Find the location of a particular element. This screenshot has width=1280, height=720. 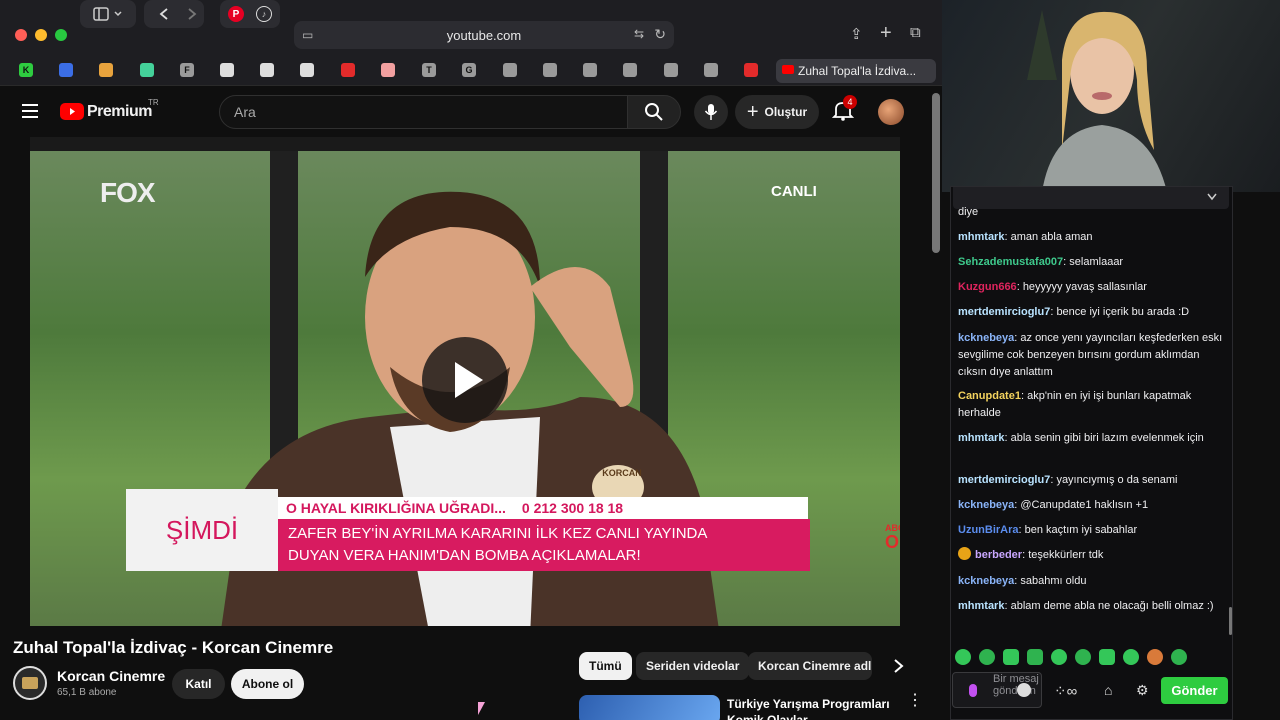

chat-username: UzunBirAra is located at coordinates (988, 530).